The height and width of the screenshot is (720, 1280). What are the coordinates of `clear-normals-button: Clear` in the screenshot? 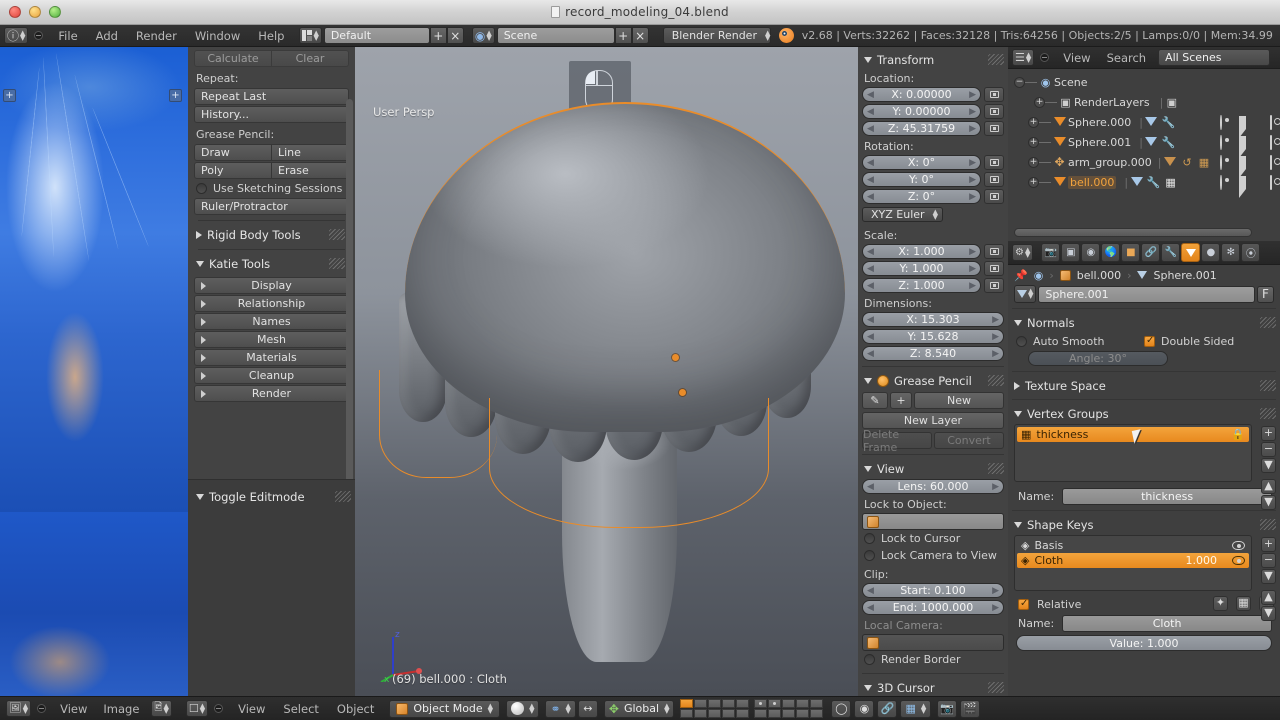 It's located at (310, 58).